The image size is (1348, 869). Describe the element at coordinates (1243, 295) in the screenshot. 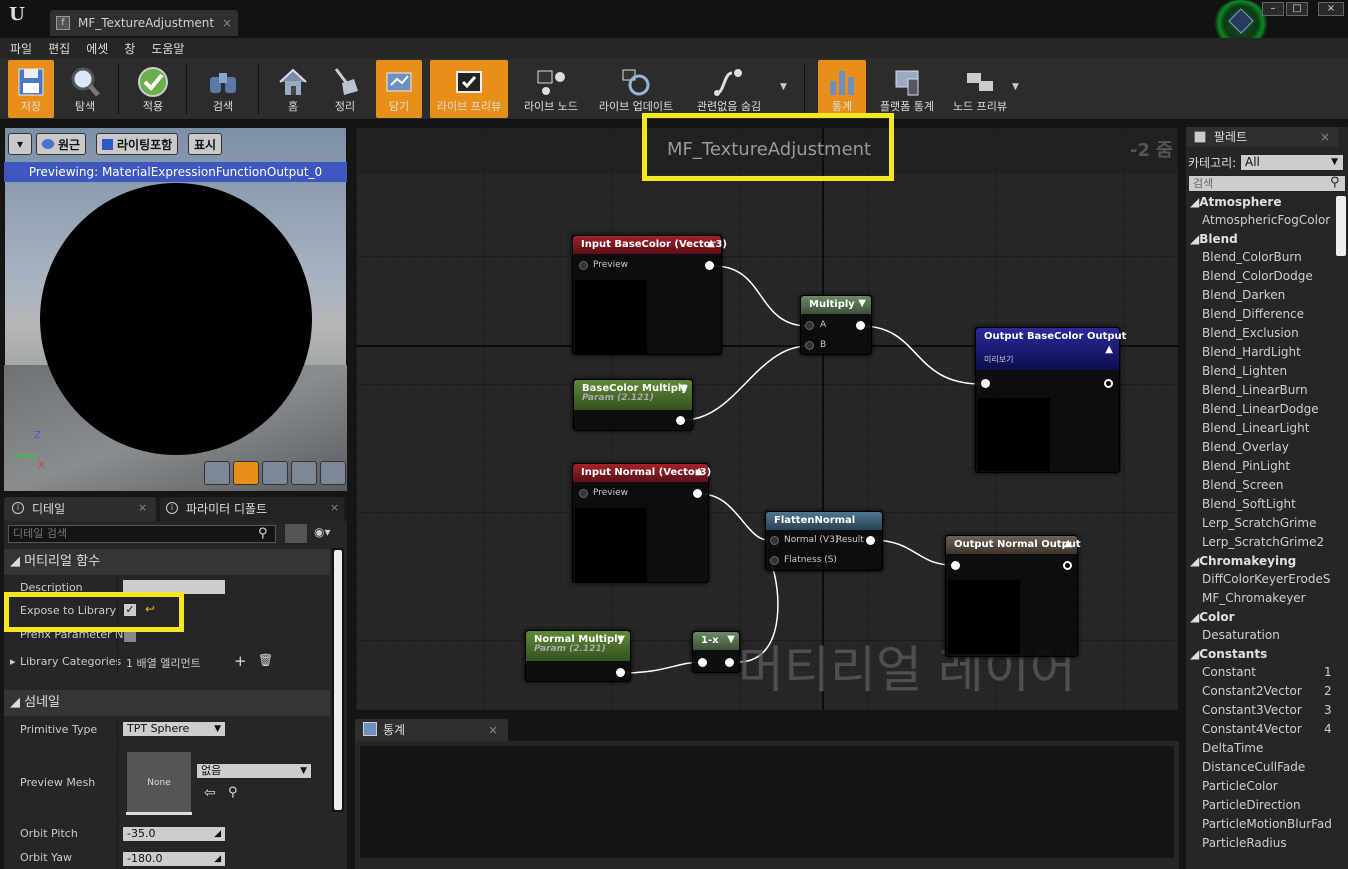

I see `palette-item: Blend_Darken` at that location.